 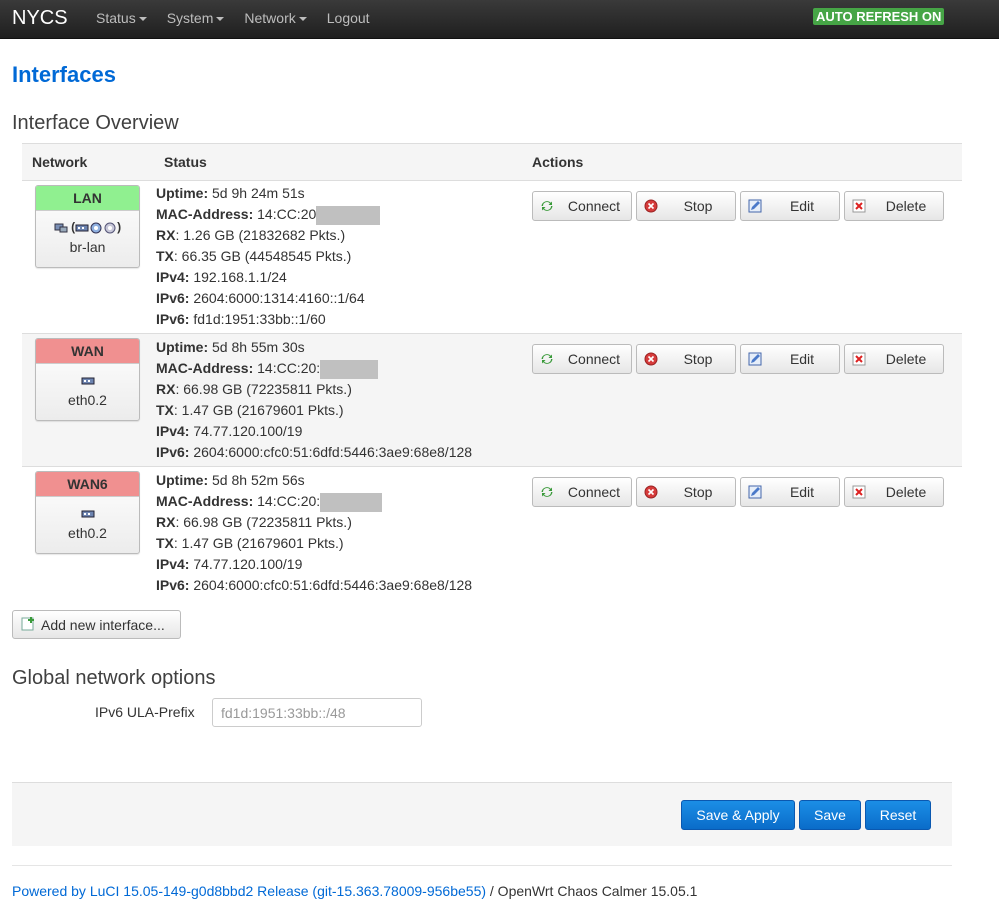 I want to click on interface-badge-wan: WAN eth0.2, so click(x=87, y=379).